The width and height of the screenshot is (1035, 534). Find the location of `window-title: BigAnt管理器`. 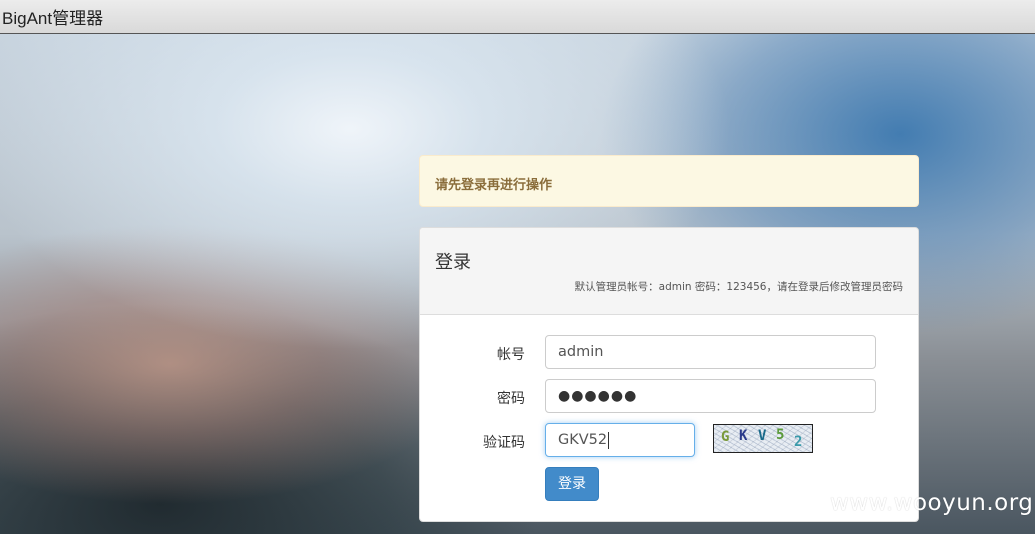

window-title: BigAnt管理器 is located at coordinates (53, 18).